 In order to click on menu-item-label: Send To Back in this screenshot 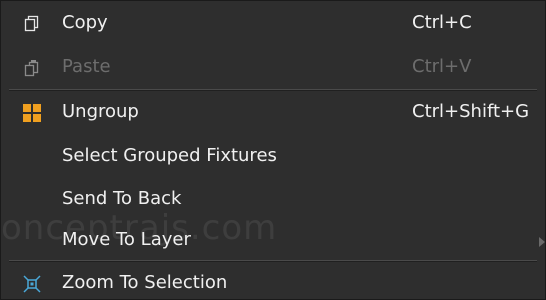, I will do `click(122, 198)`.